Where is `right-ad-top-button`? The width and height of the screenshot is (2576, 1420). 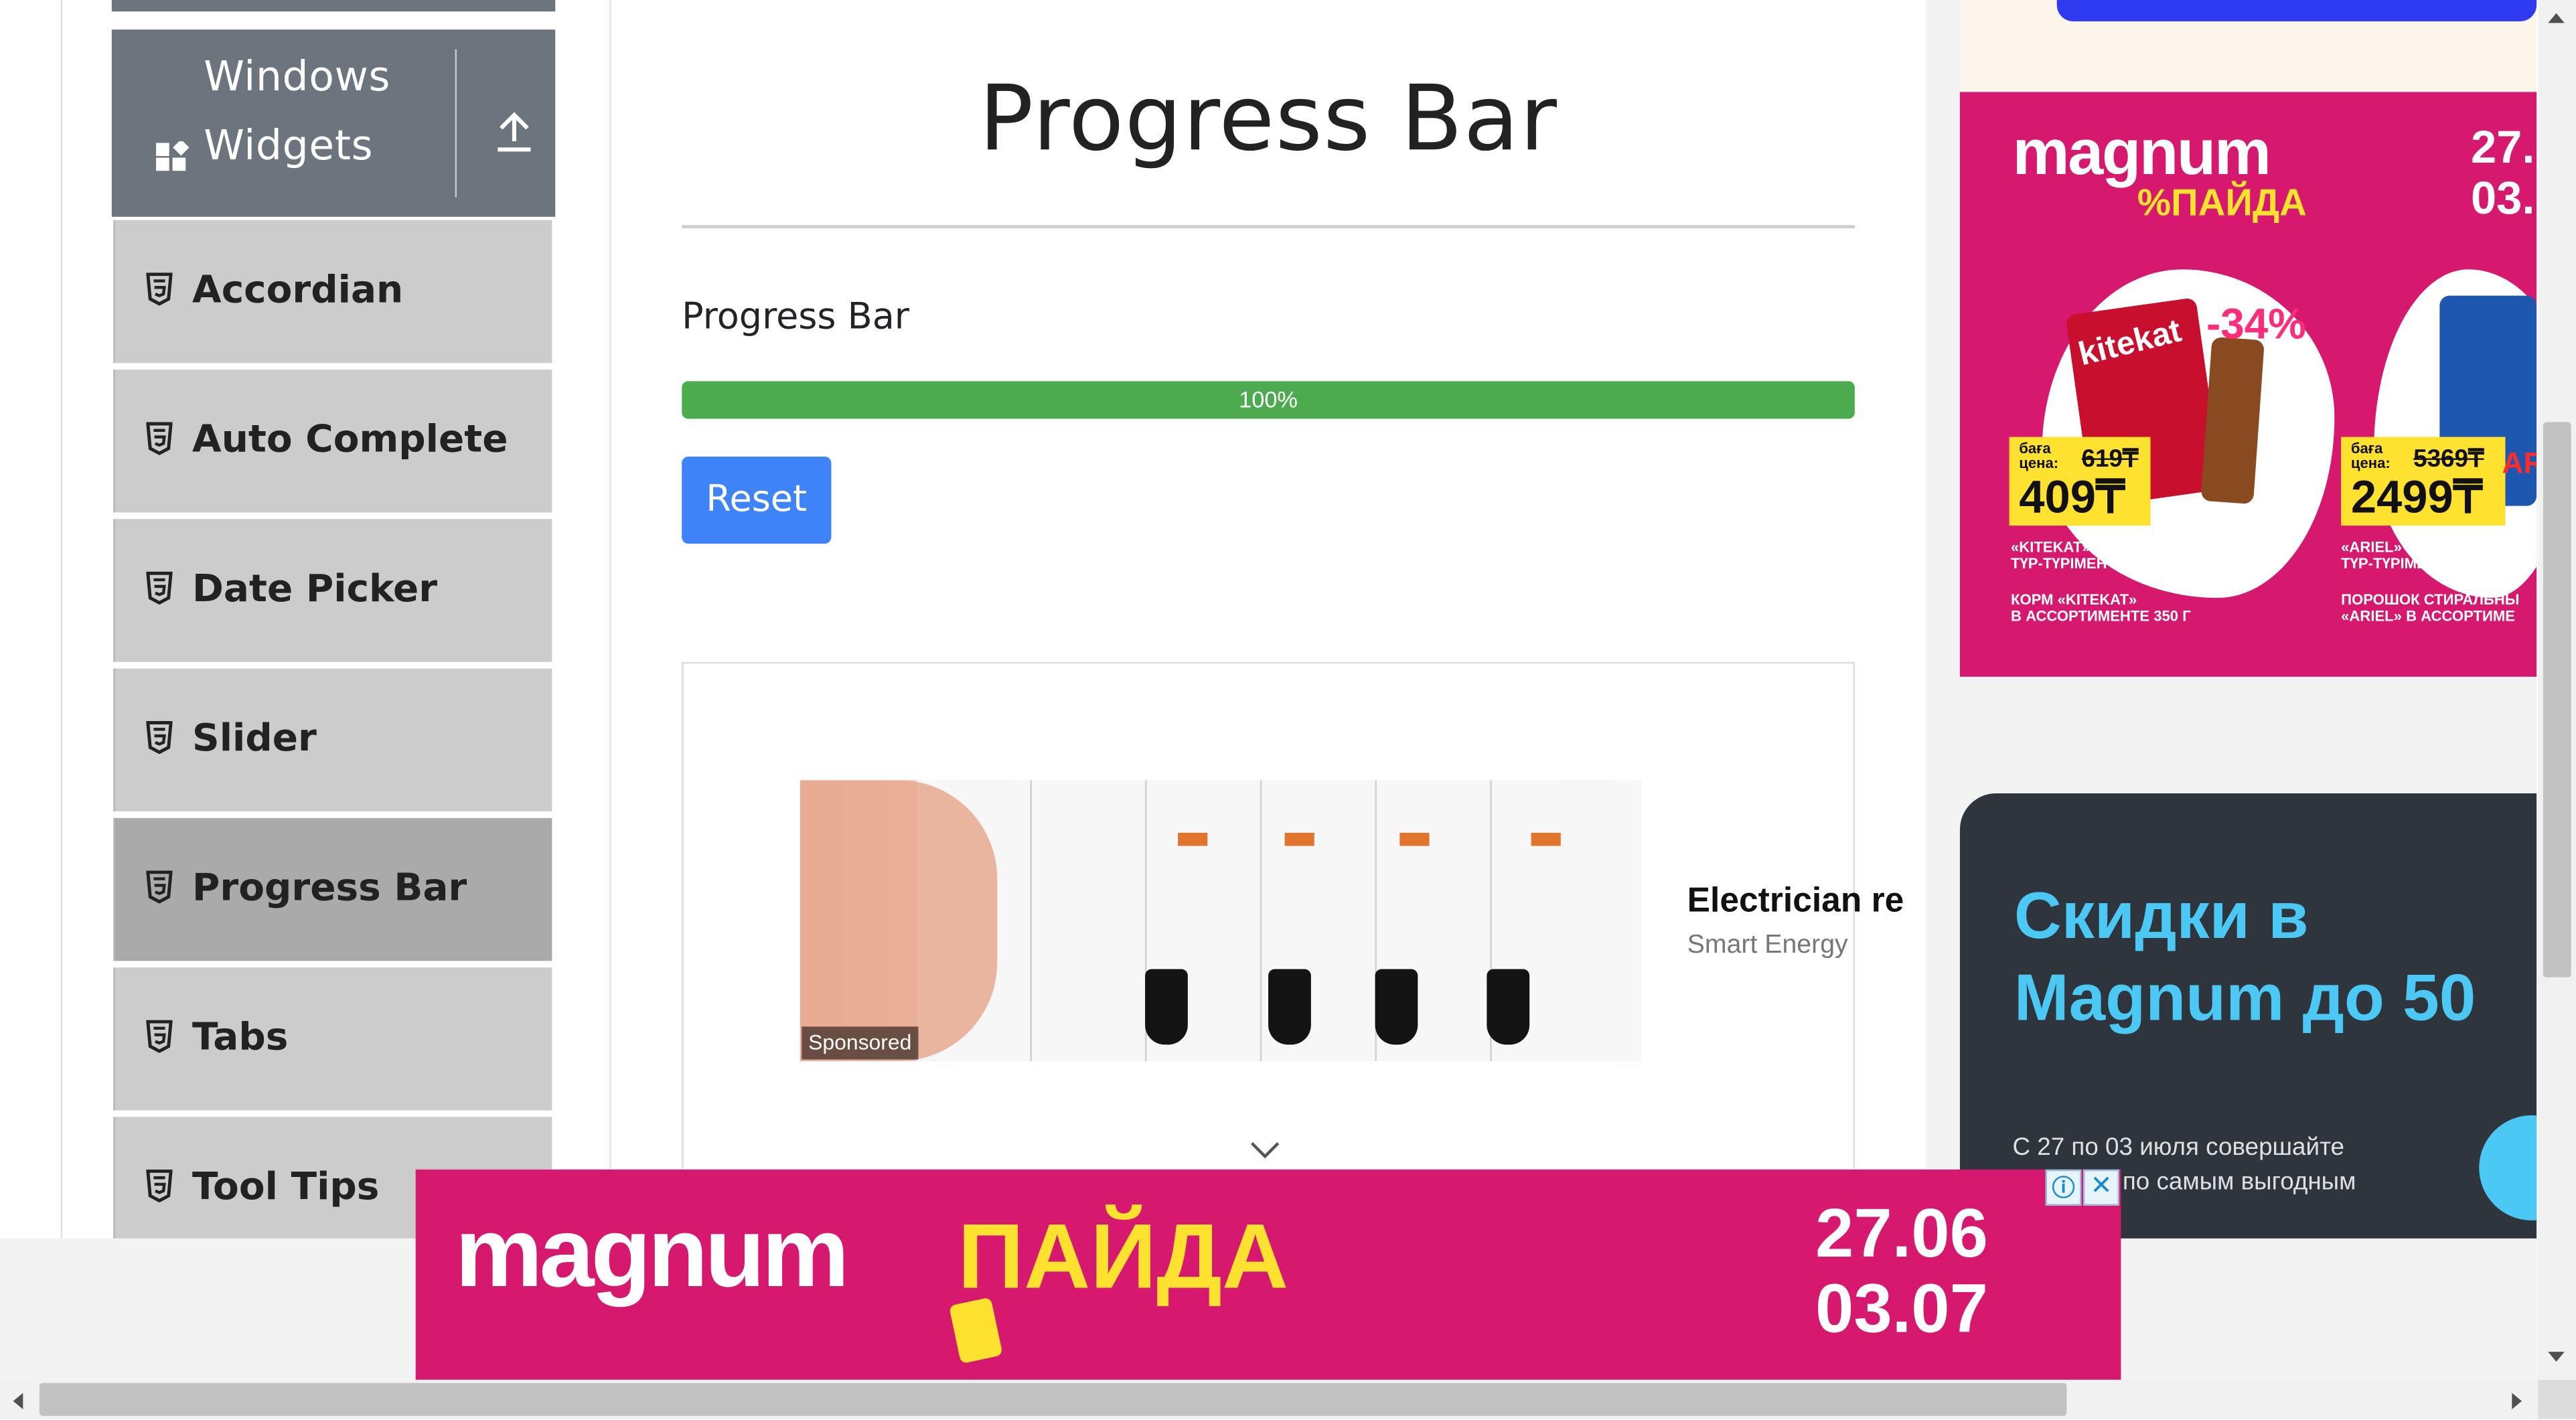
right-ad-top-button is located at coordinates (2296, 10).